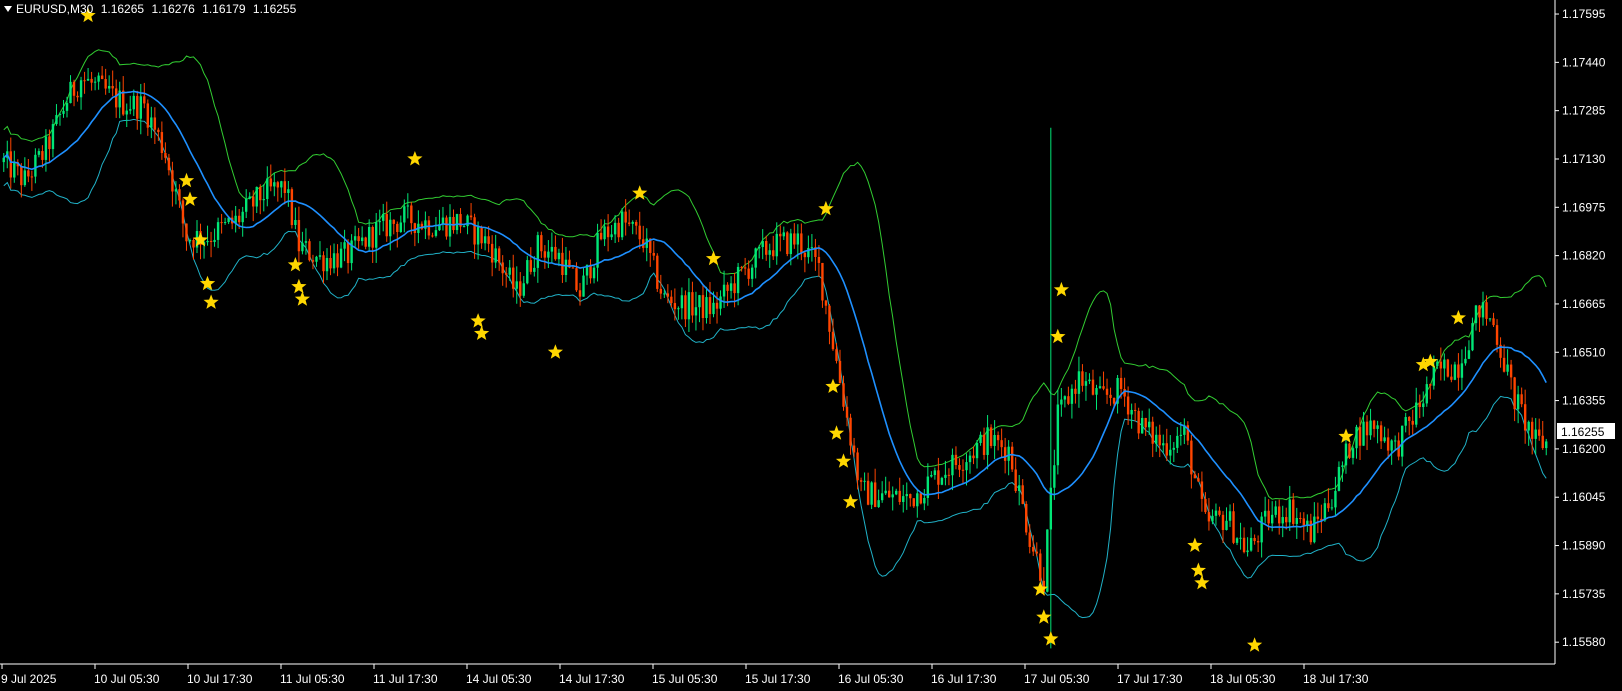 This screenshot has width=1622, height=691. What do you see at coordinates (1584, 546) in the screenshot?
I see `y-tick-label: 1.15890` at bounding box center [1584, 546].